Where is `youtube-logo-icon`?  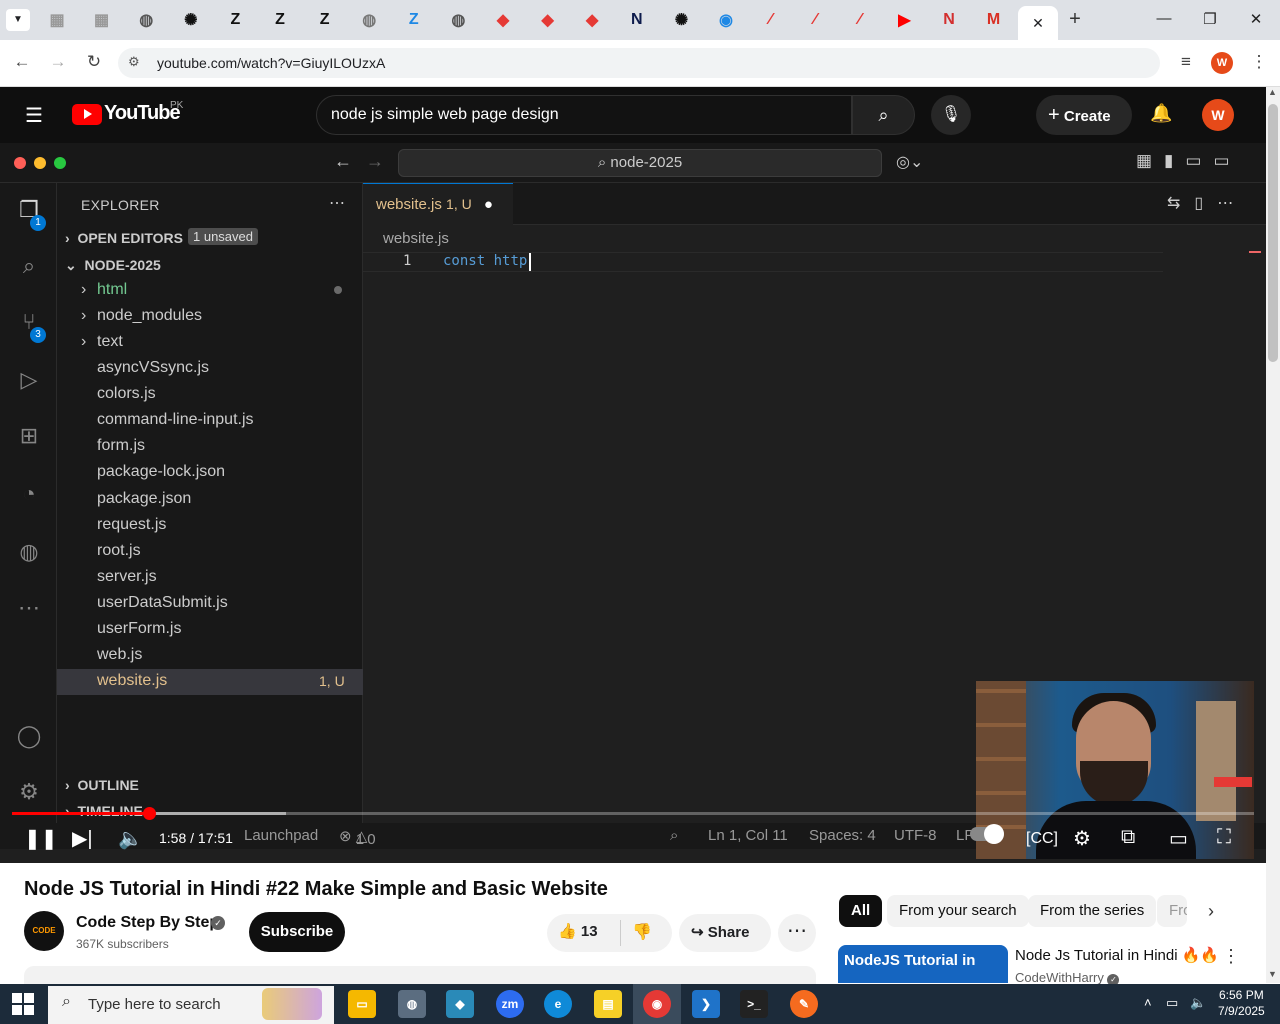 youtube-logo-icon is located at coordinates (87, 114).